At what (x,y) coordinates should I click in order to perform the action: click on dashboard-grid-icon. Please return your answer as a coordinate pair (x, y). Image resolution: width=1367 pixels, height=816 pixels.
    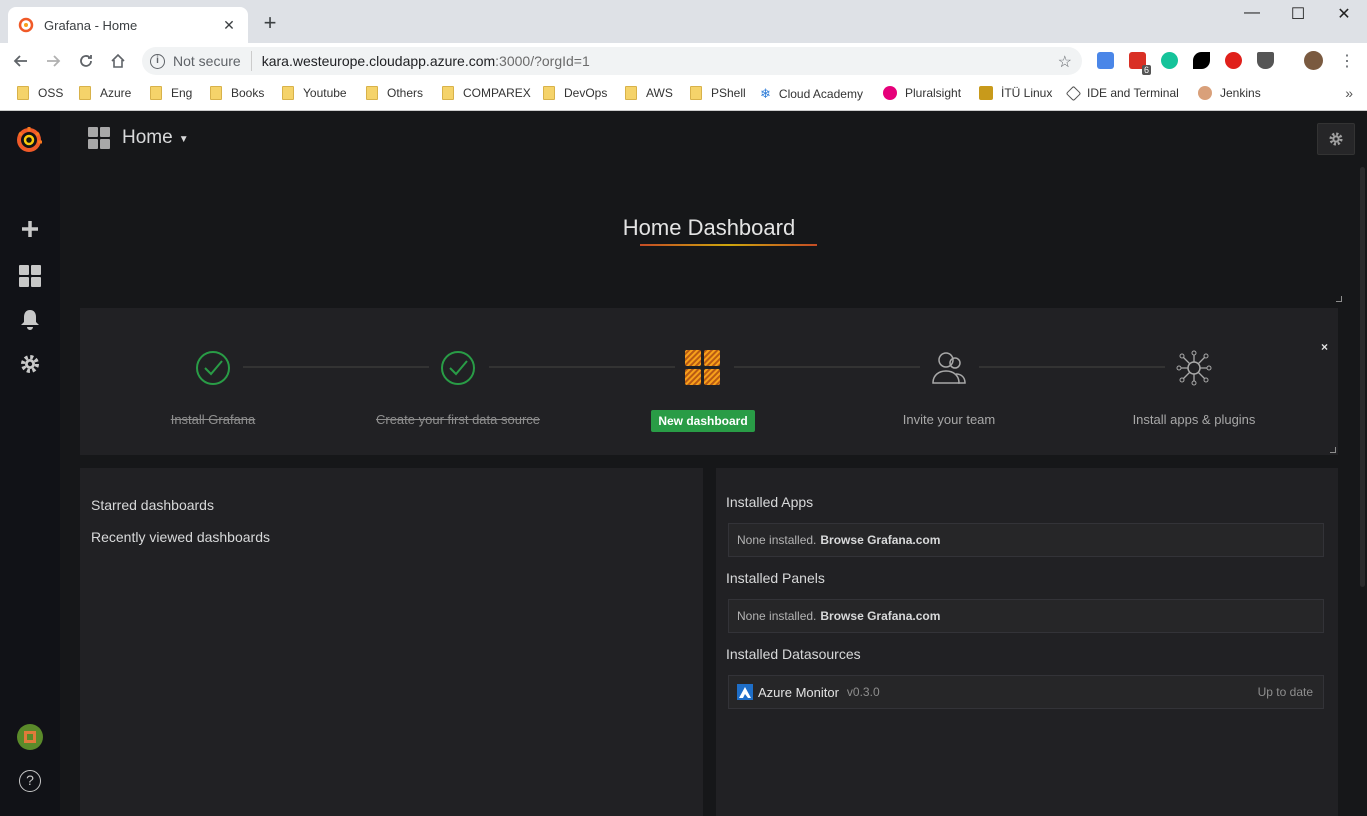
    Looking at the image, I should click on (99, 138).